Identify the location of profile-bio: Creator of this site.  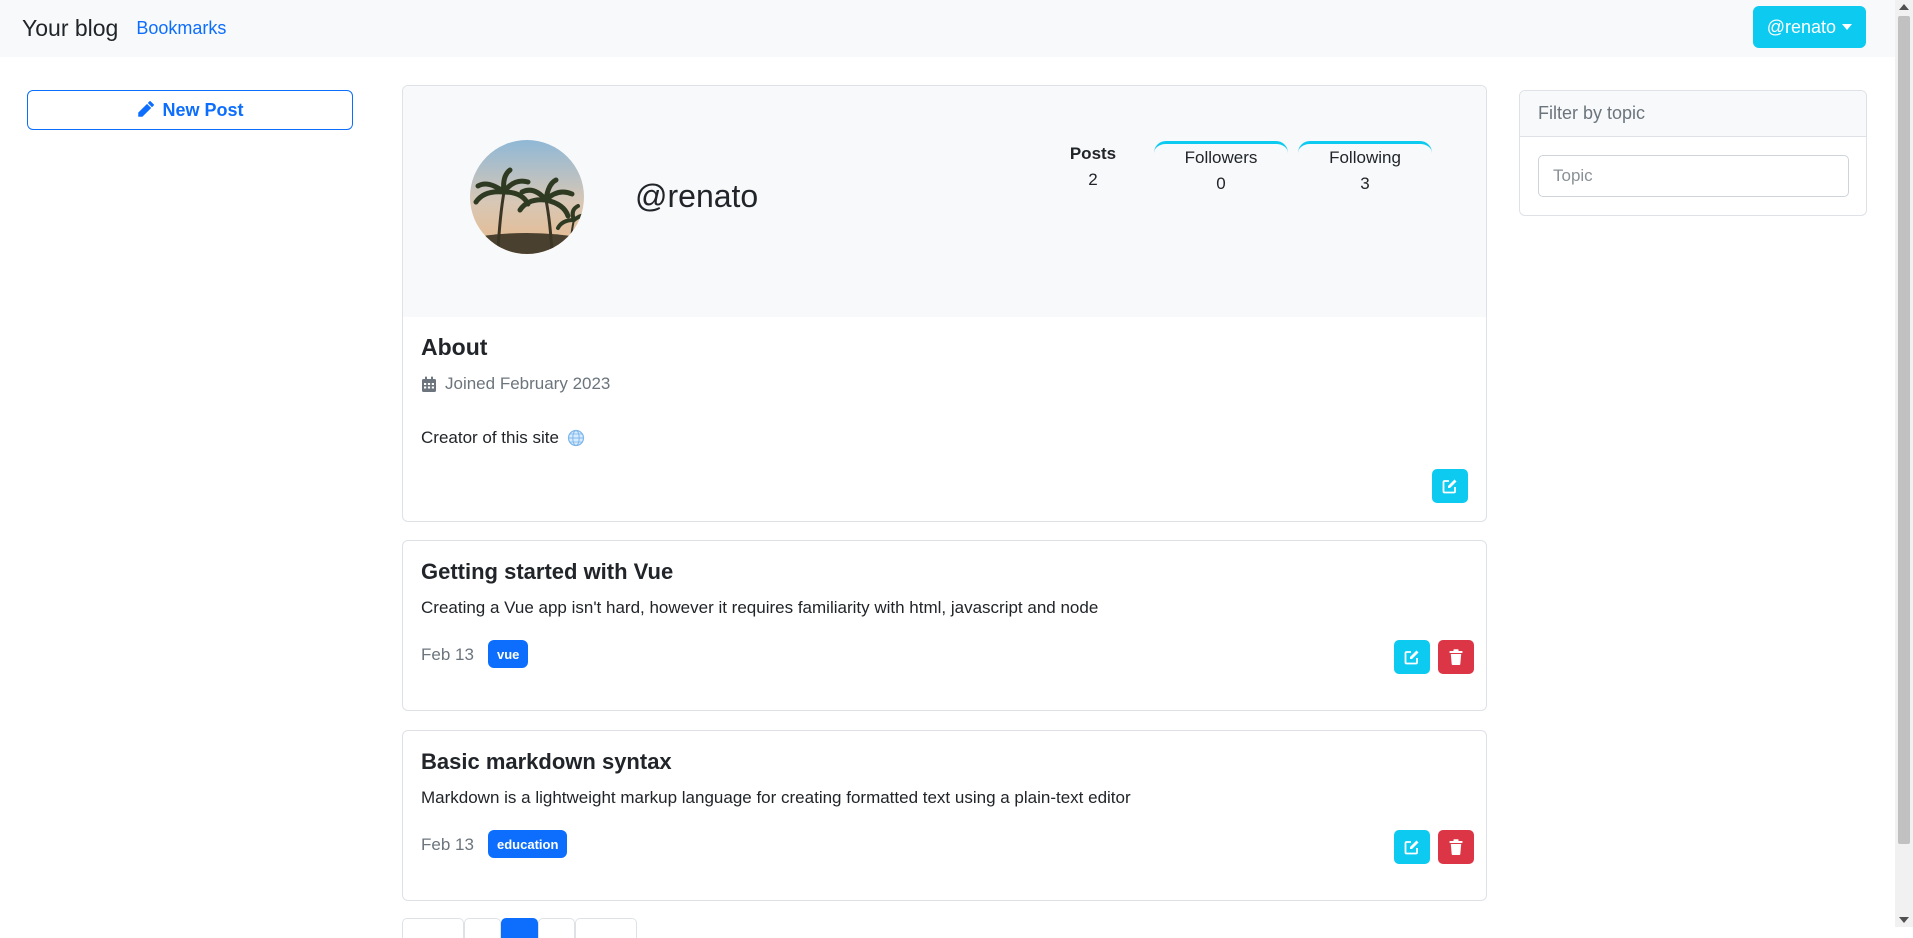
(503, 438).